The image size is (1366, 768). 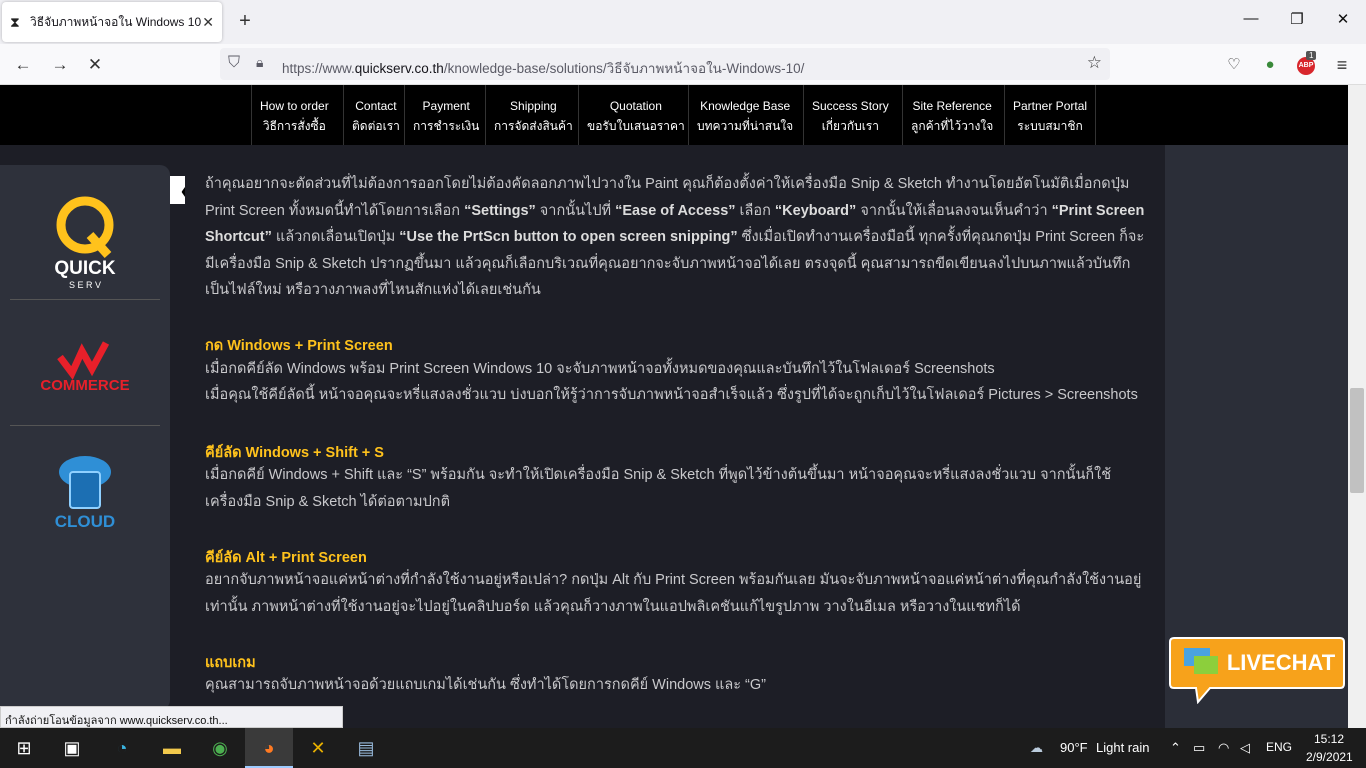 I want to click on nav-label-th: วิธีการสั่งซื้อ, so click(x=294, y=126).